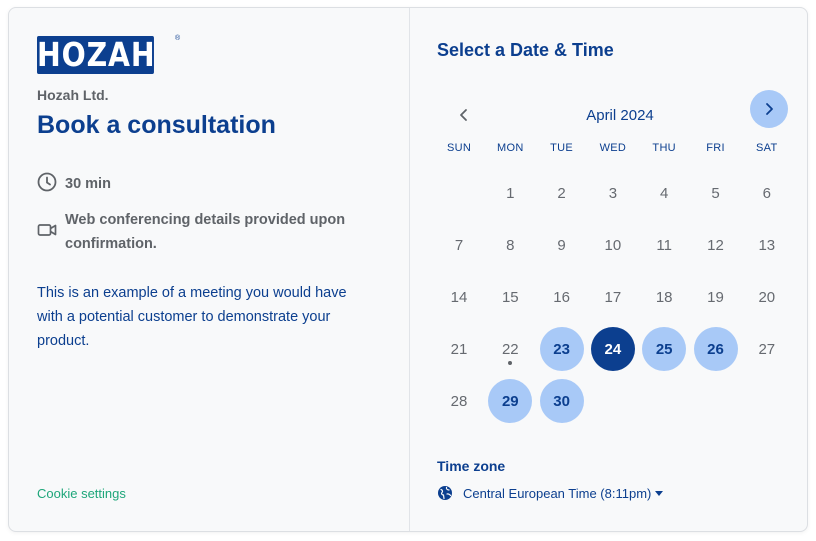 The image size is (816, 541). I want to click on calendar-day-29: 29, so click(510, 401).